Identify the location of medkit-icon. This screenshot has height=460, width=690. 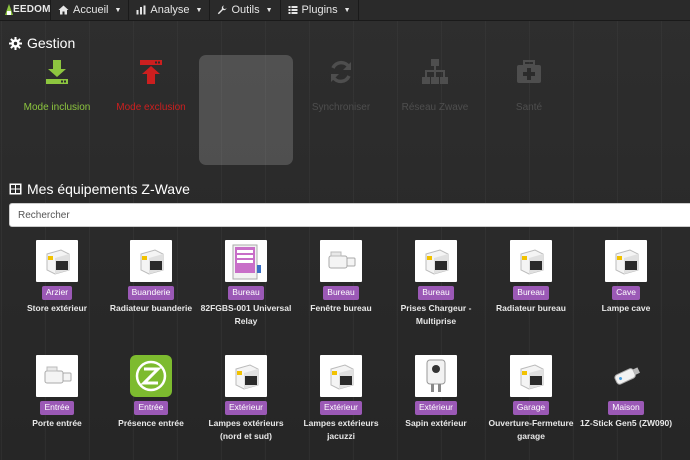
(529, 71).